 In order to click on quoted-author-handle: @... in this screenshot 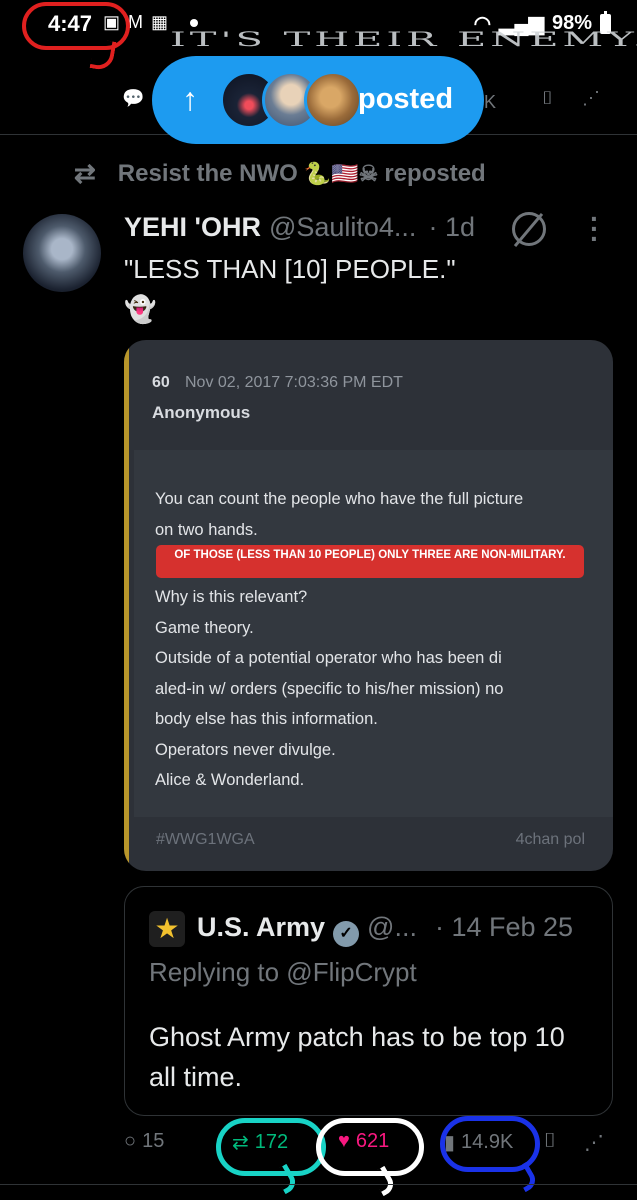, I will do `click(392, 927)`.